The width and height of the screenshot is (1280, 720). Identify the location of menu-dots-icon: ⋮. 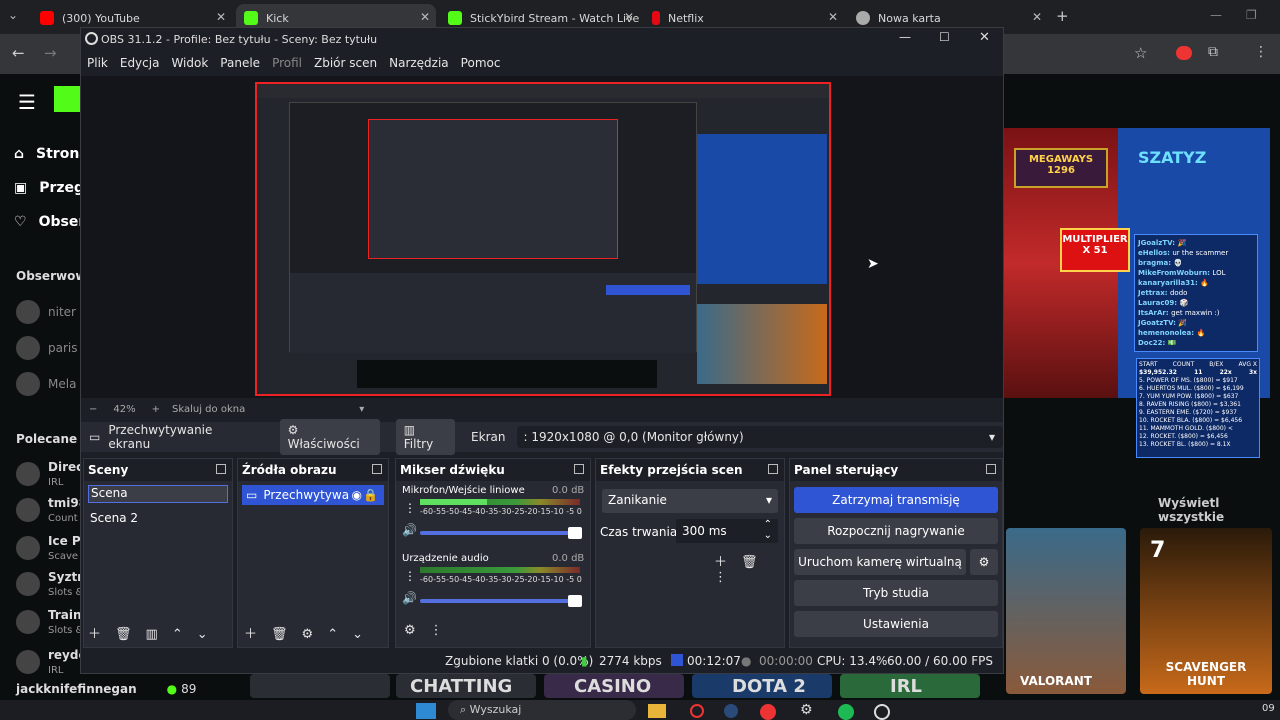
(1261, 52).